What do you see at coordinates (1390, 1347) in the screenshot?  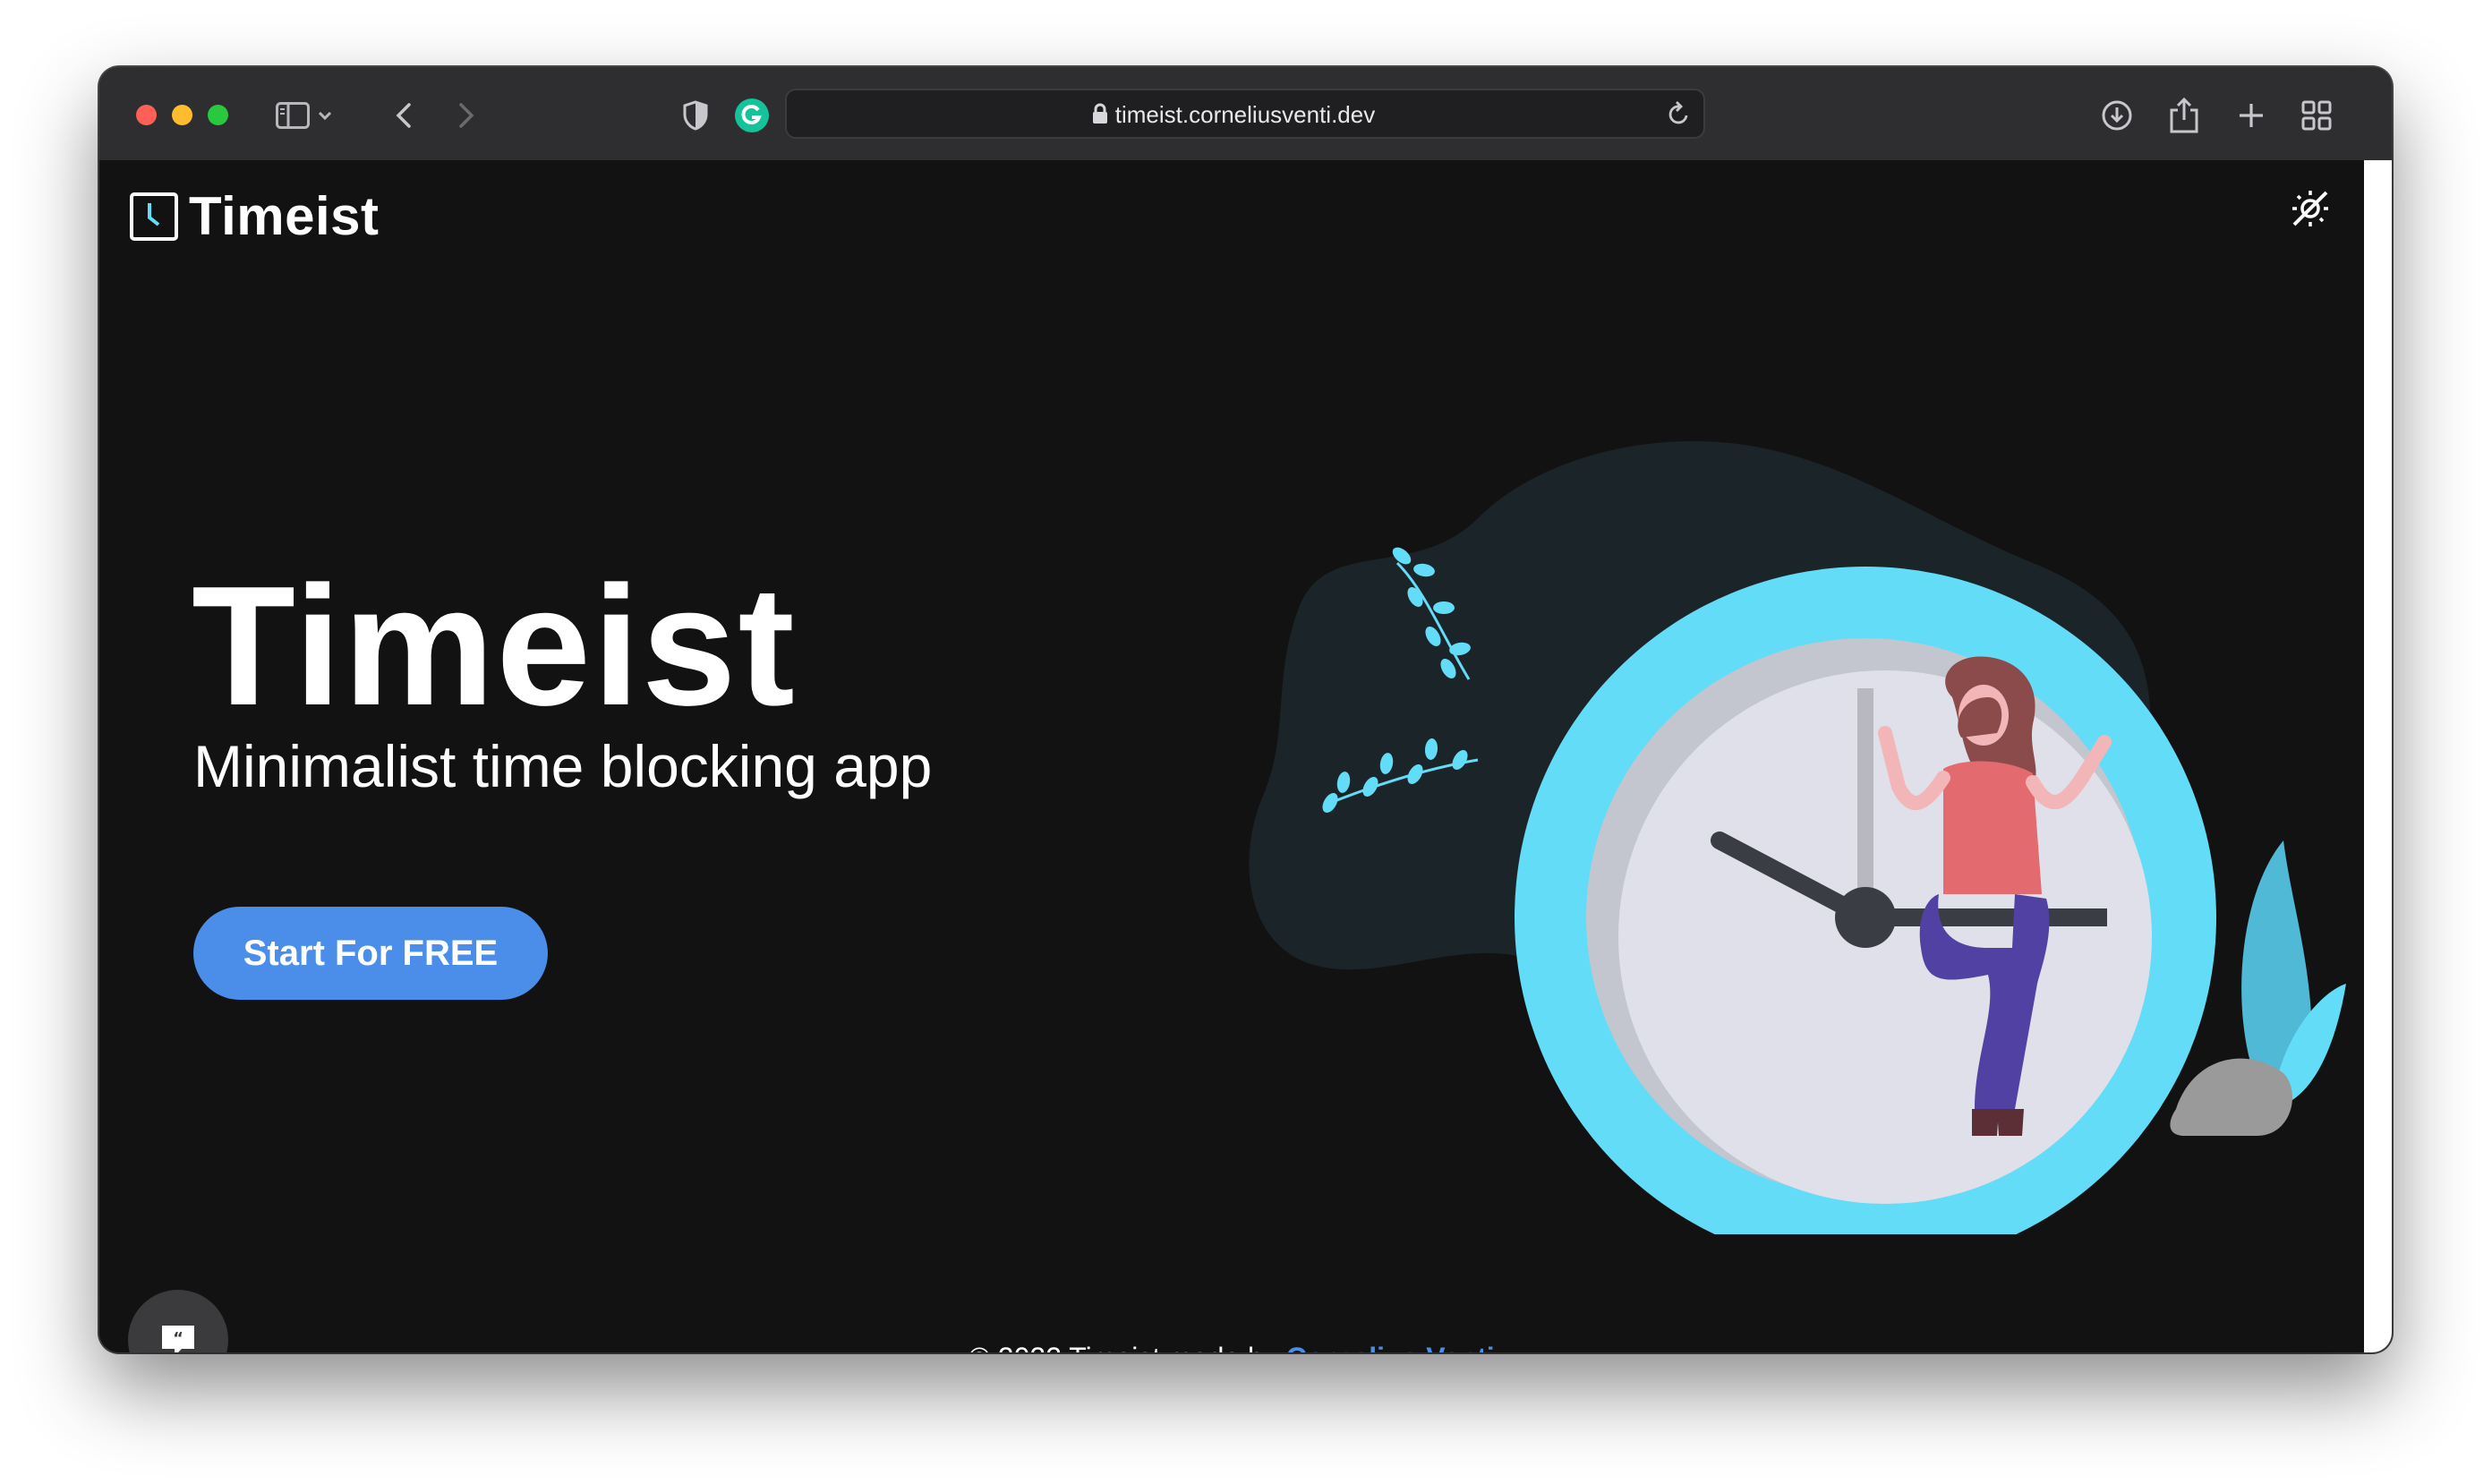 I see `author-link: Cornelius Venti` at bounding box center [1390, 1347].